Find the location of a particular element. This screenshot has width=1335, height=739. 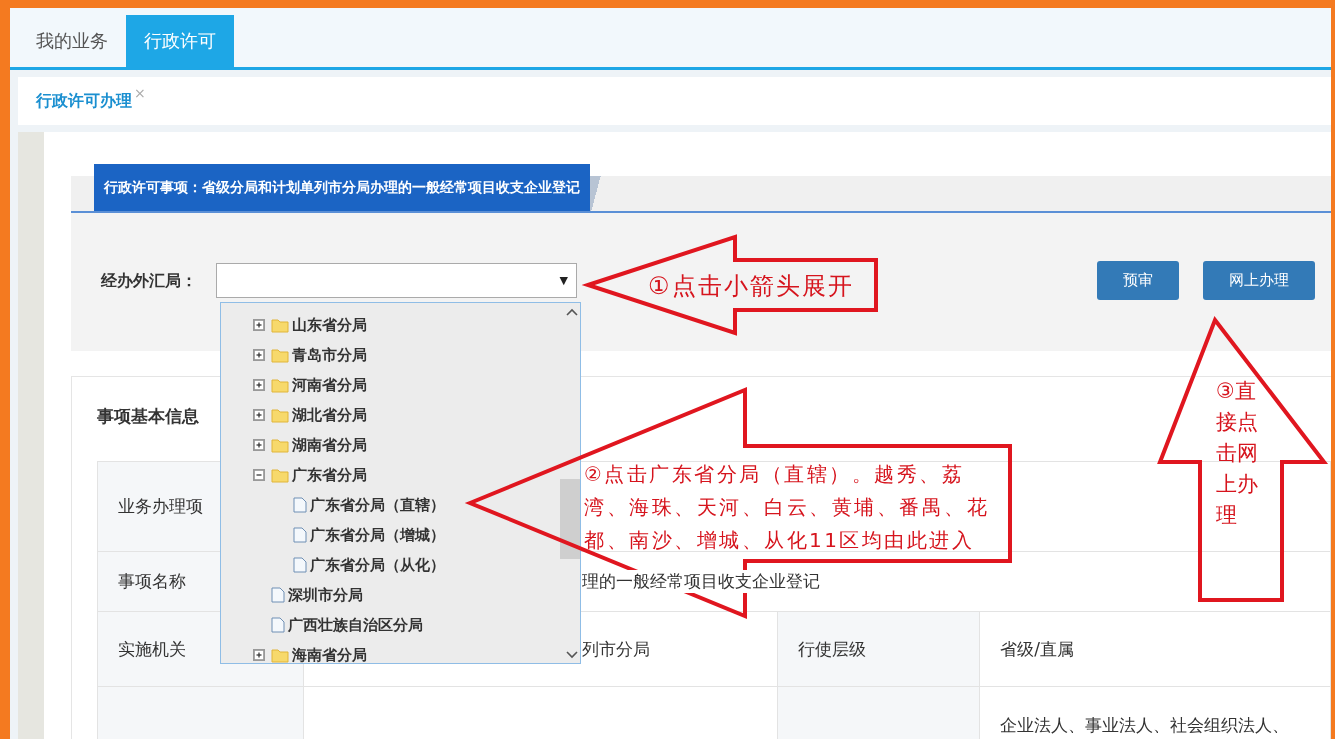

tree-item: 青岛市分局 is located at coordinates (329, 355).